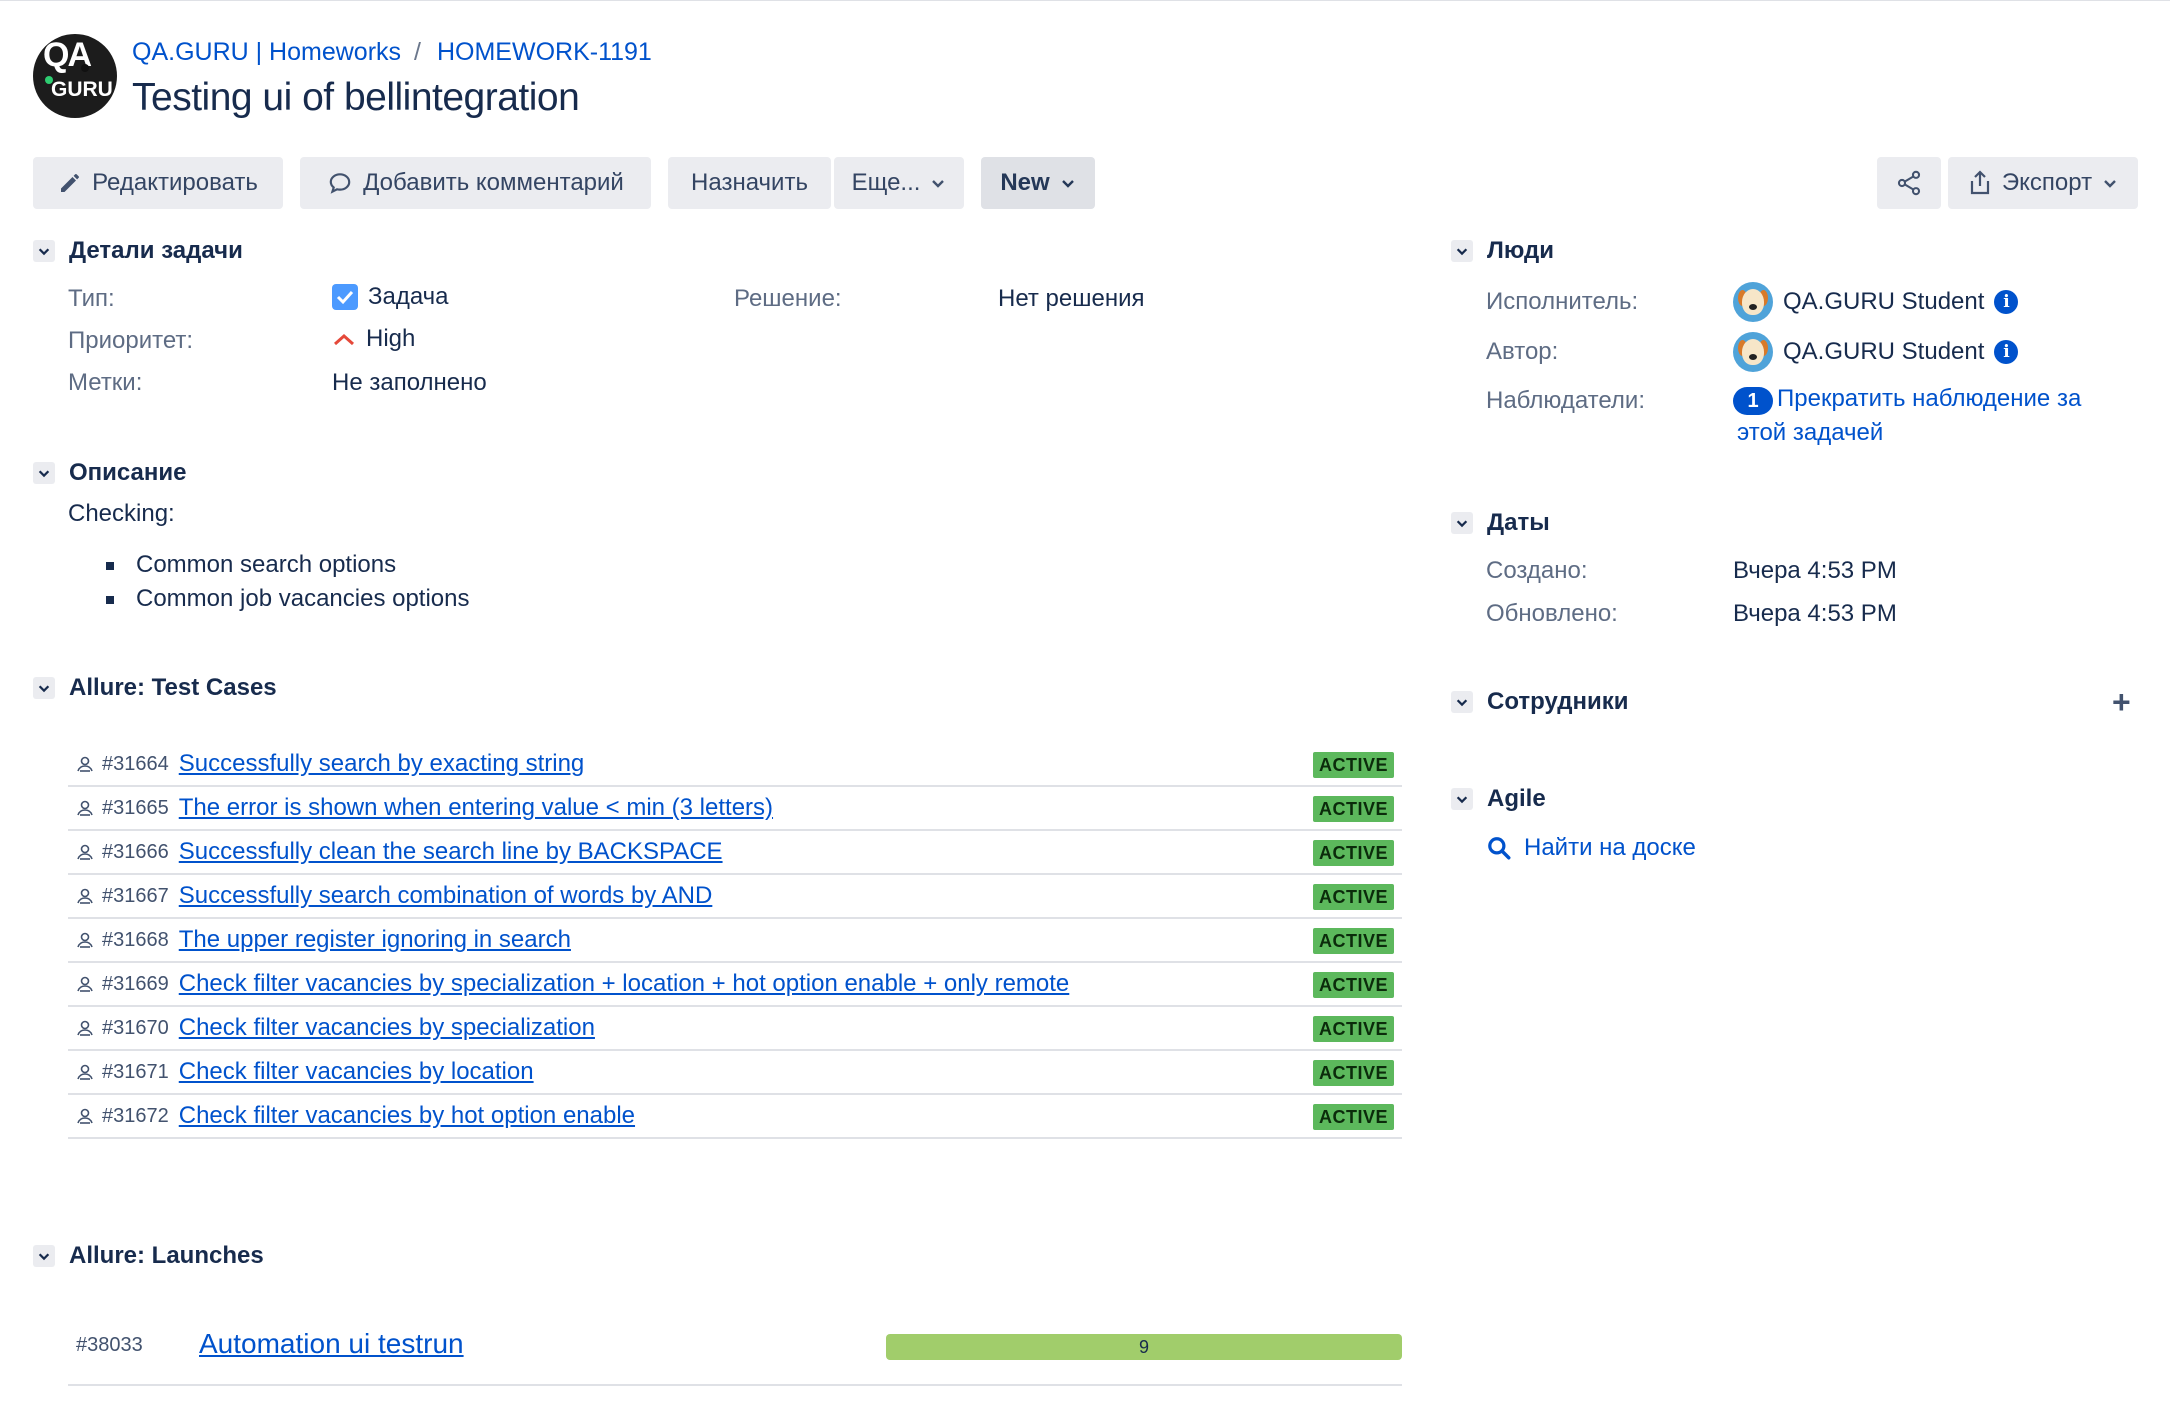 Image resolution: width=2170 pixels, height=1426 pixels. I want to click on people-section-header: Люди, so click(1502, 251).